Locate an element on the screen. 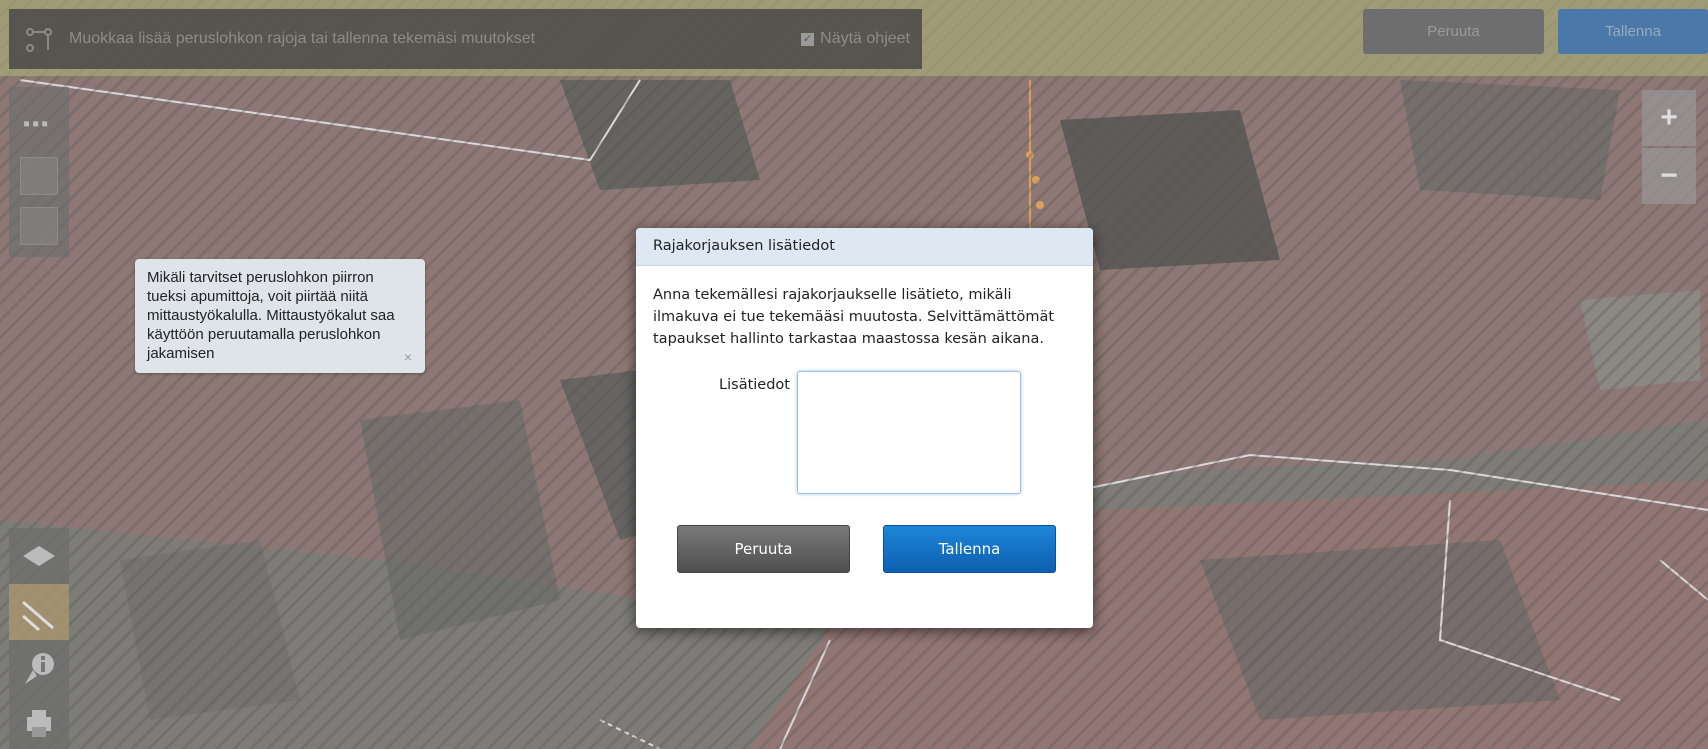  background-map-button is located at coordinates (39, 612).